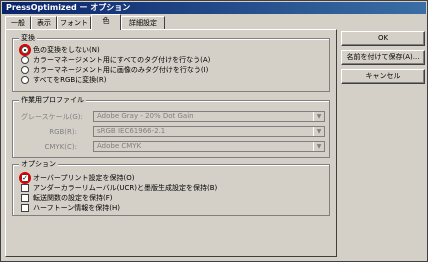 This screenshot has height=262, width=428. Describe the element at coordinates (73, 198) in the screenshot. I see `check-label: 転送関数の設定を保持(F)` at that location.